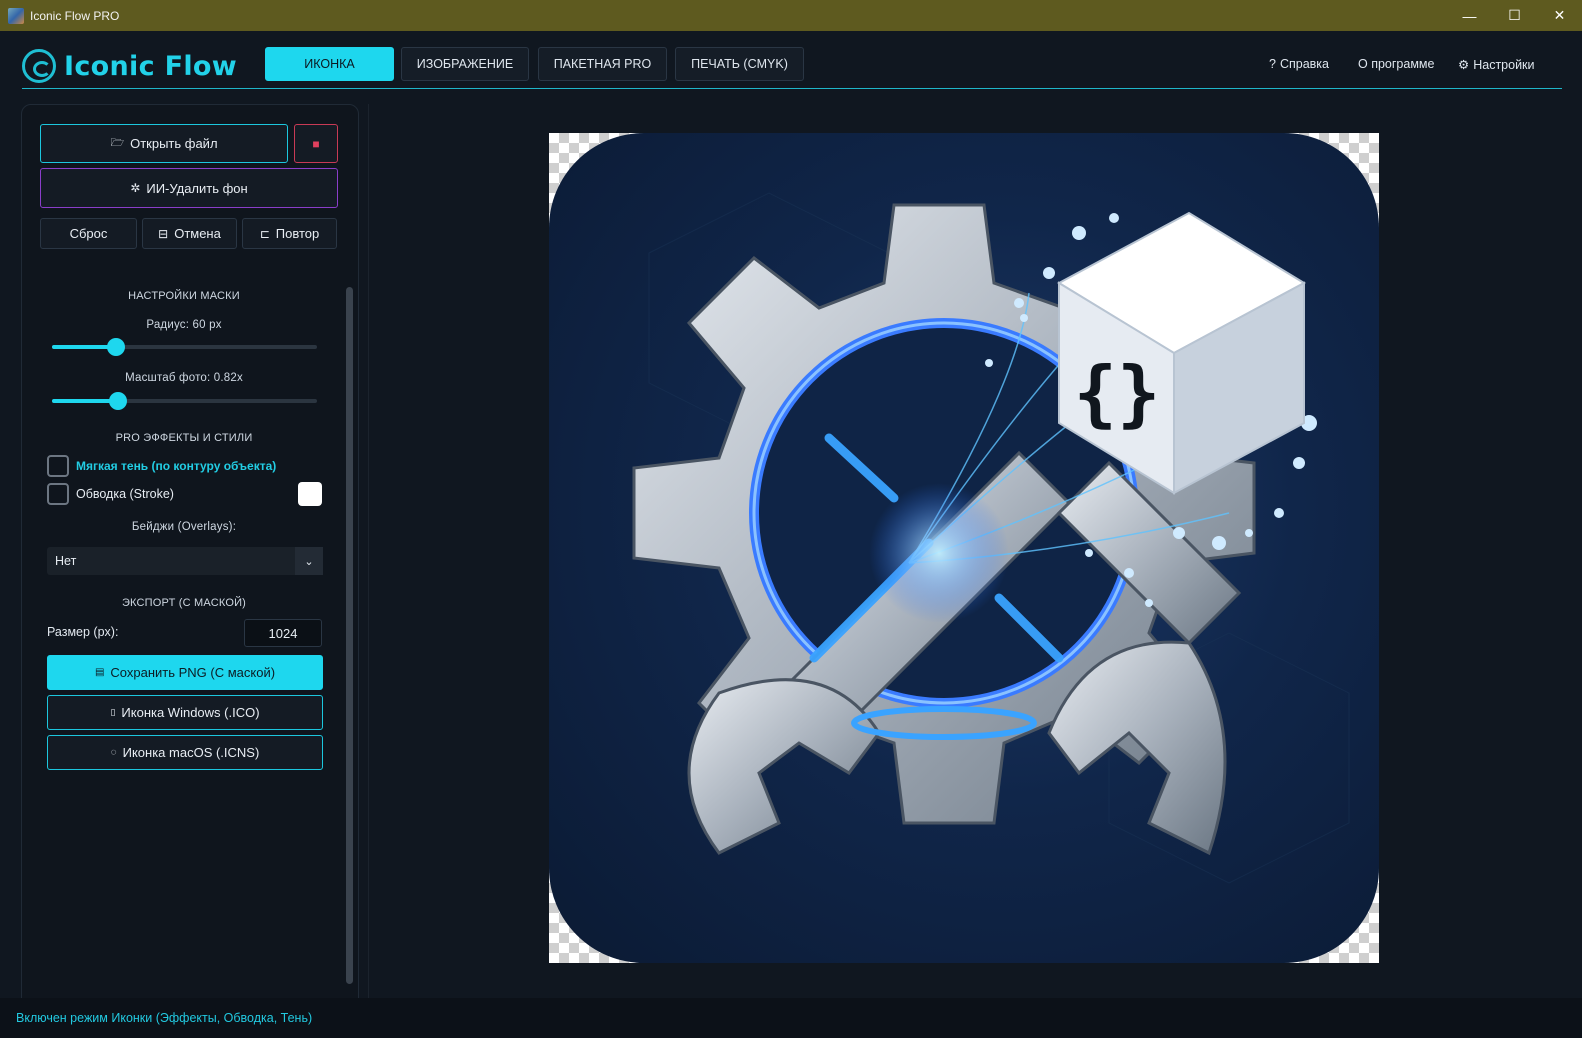 The width and height of the screenshot is (1582, 1038). I want to click on window-title: Iconic Flow PRO, so click(75, 15).